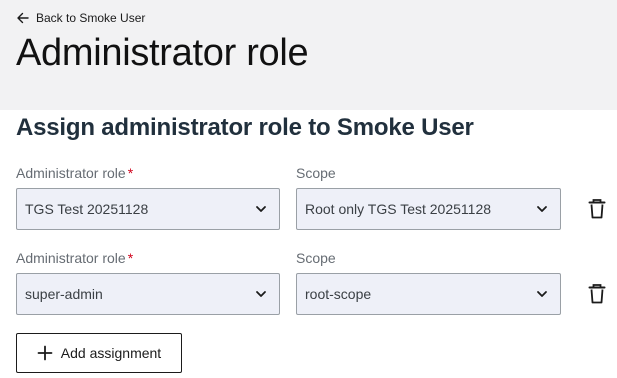 The width and height of the screenshot is (617, 378). What do you see at coordinates (428, 294) in the screenshot?
I see `scope-select: root-scope` at bounding box center [428, 294].